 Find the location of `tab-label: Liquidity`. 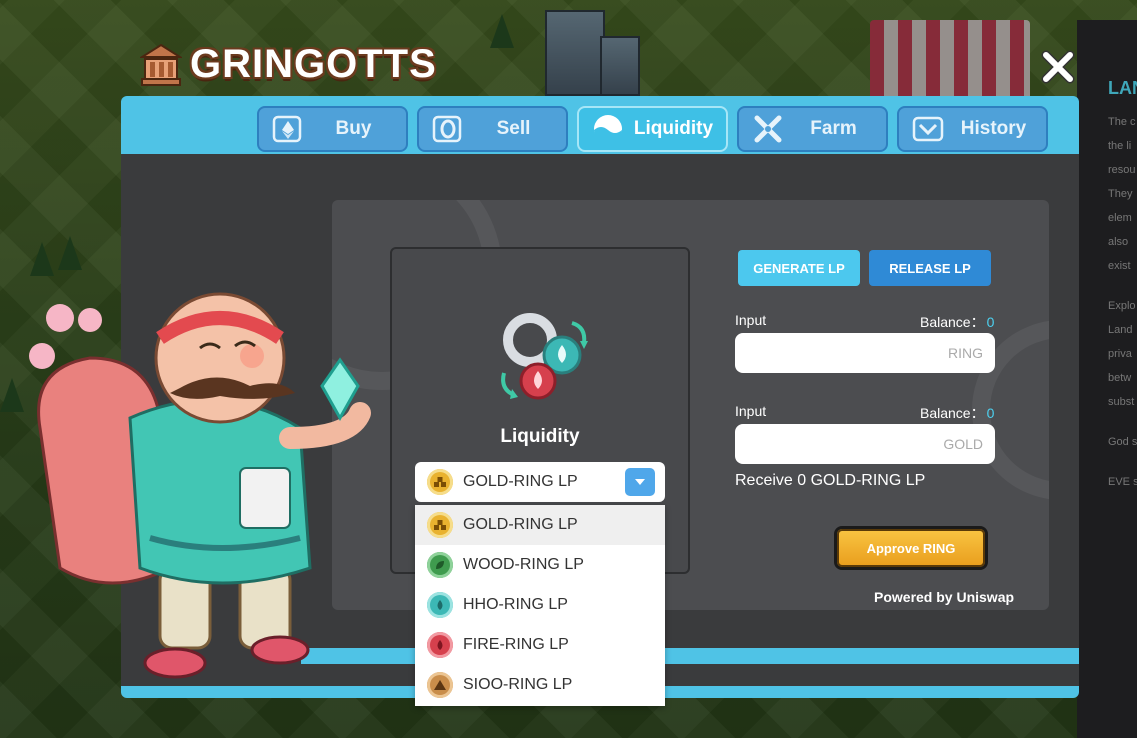

tab-label: Liquidity is located at coordinates (673, 128).